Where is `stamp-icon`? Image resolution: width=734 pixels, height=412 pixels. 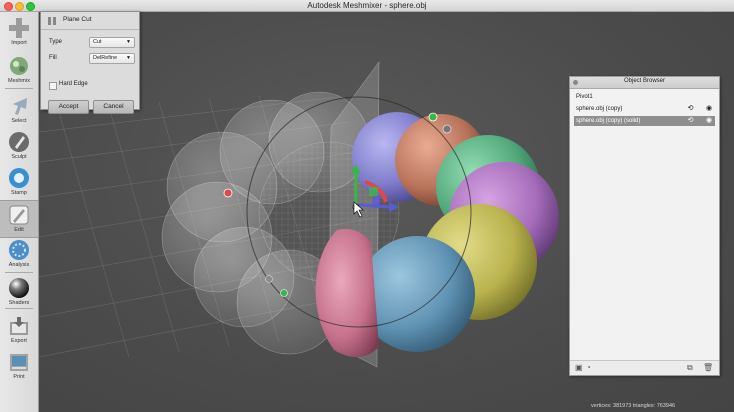
stamp-icon is located at coordinates (19, 178).